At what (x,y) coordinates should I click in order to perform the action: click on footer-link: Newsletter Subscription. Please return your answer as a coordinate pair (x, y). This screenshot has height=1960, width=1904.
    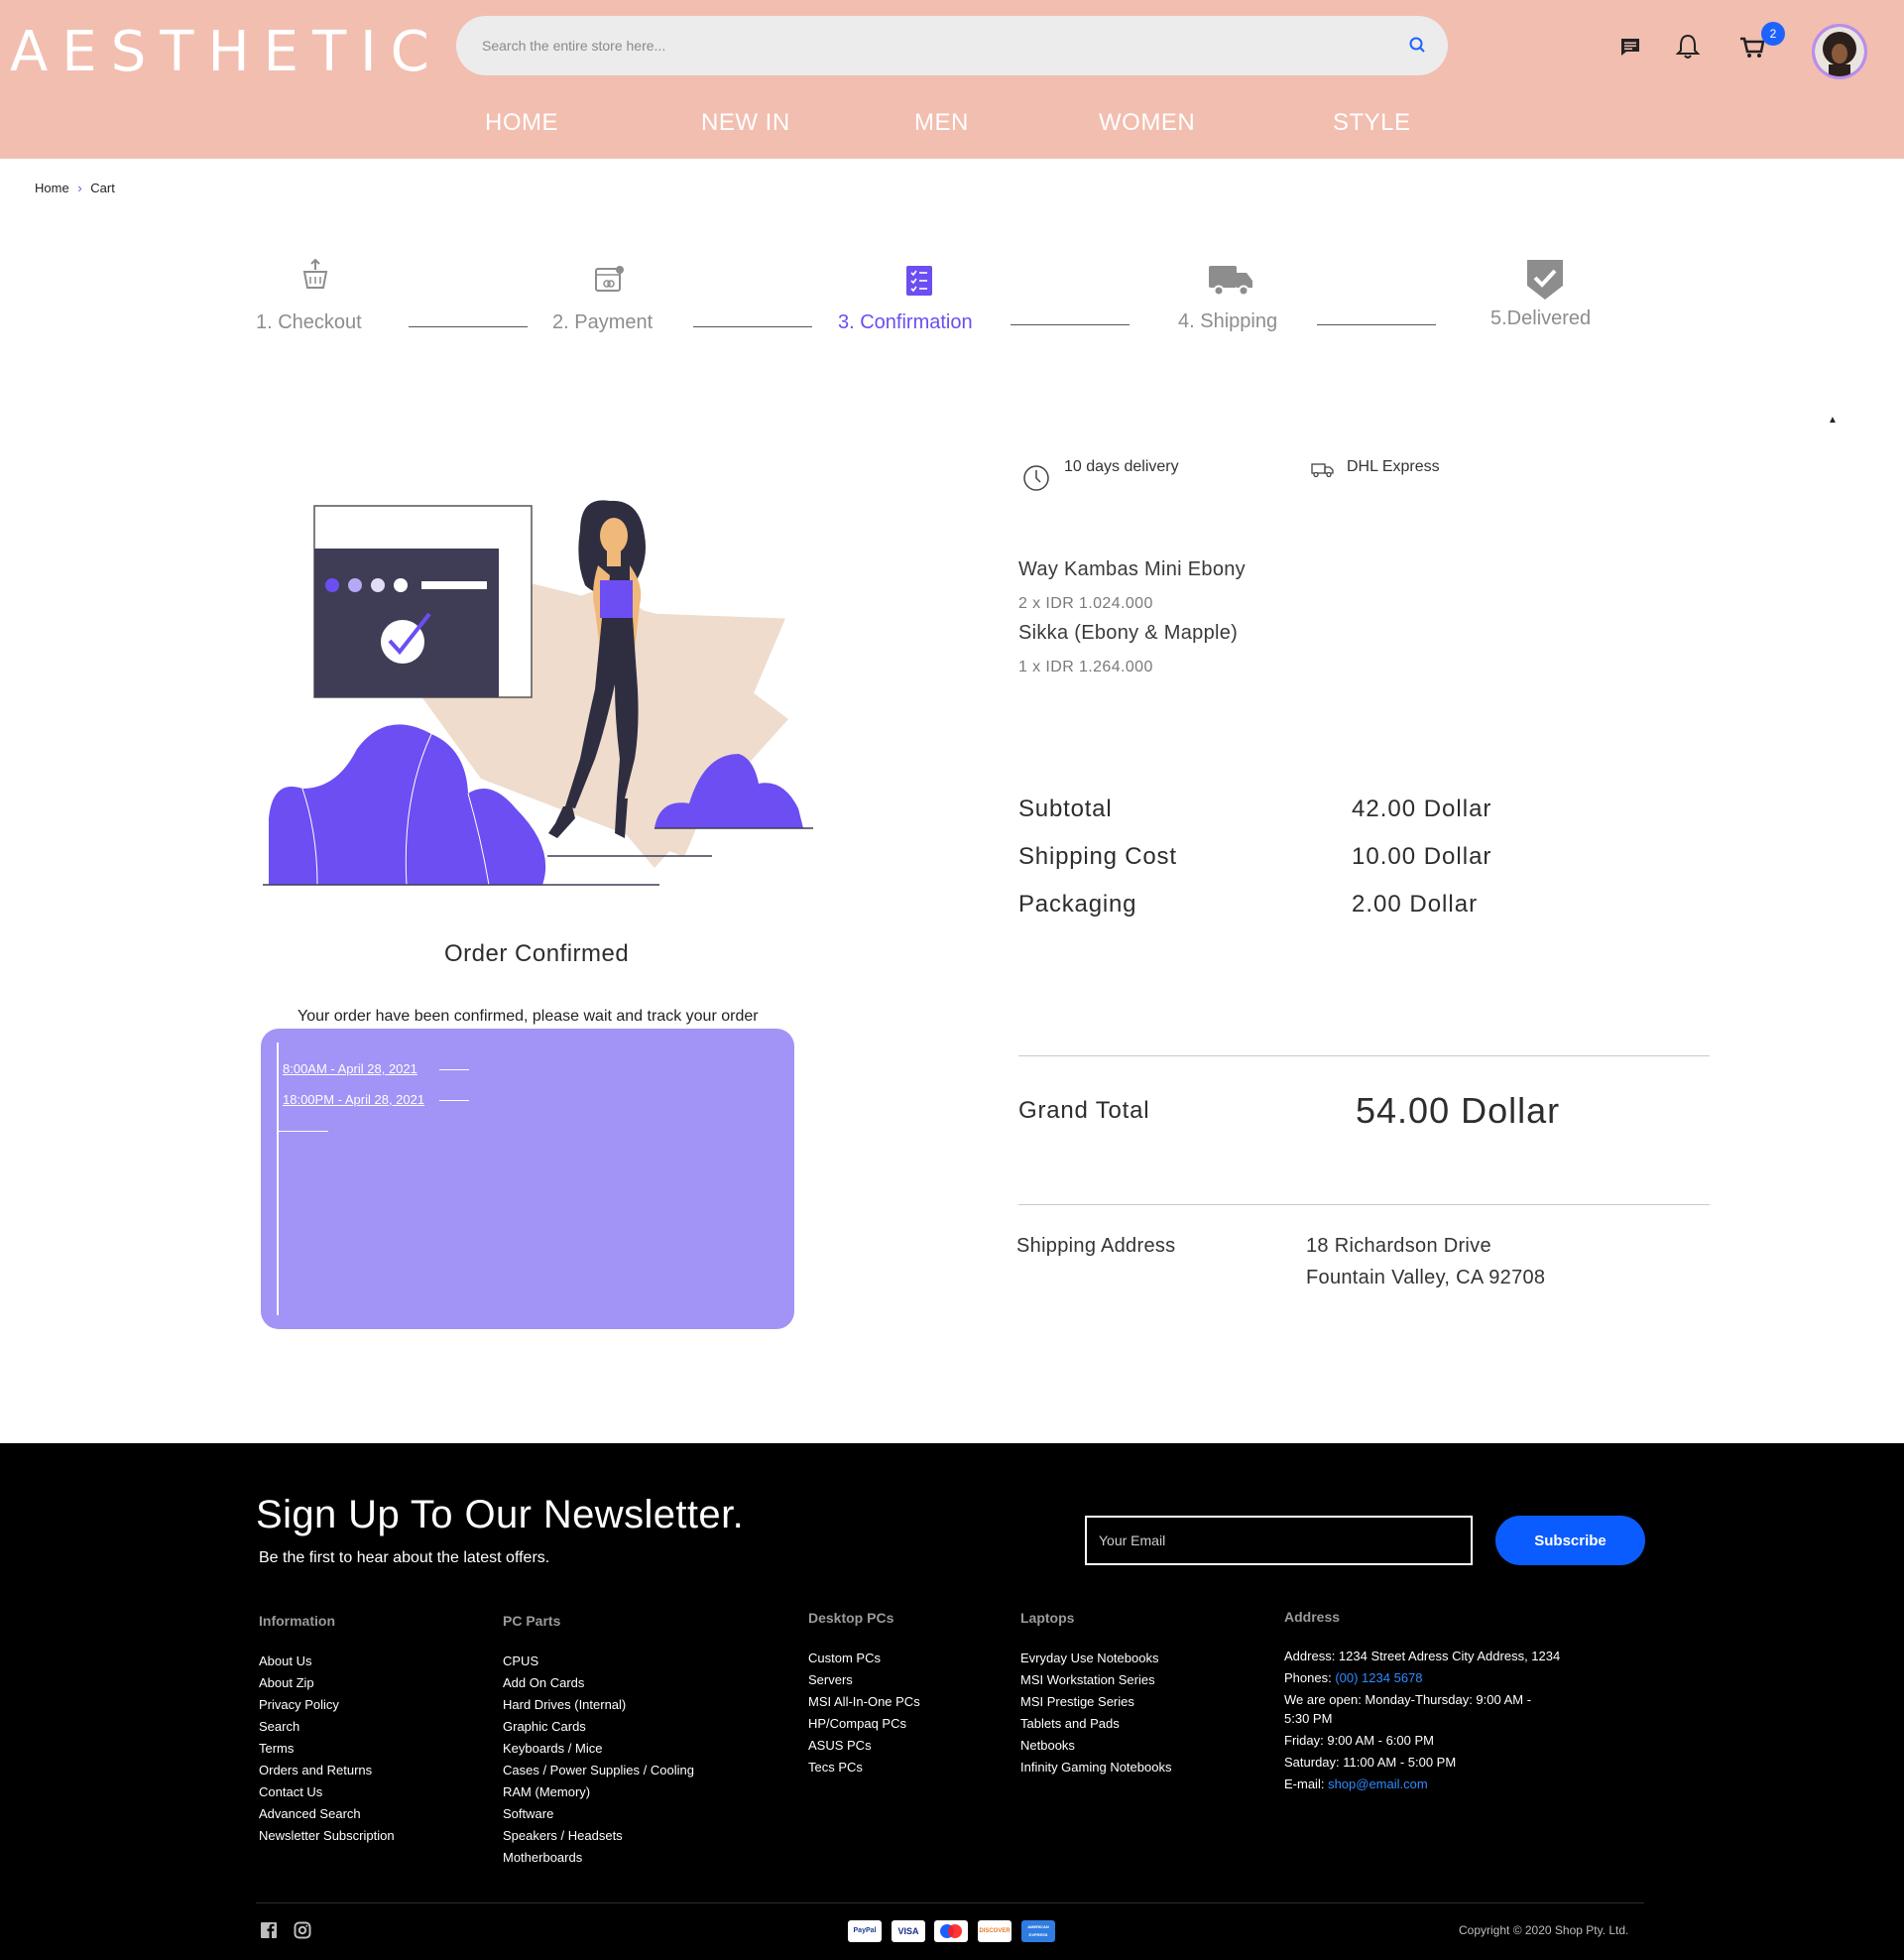
    Looking at the image, I should click on (327, 1836).